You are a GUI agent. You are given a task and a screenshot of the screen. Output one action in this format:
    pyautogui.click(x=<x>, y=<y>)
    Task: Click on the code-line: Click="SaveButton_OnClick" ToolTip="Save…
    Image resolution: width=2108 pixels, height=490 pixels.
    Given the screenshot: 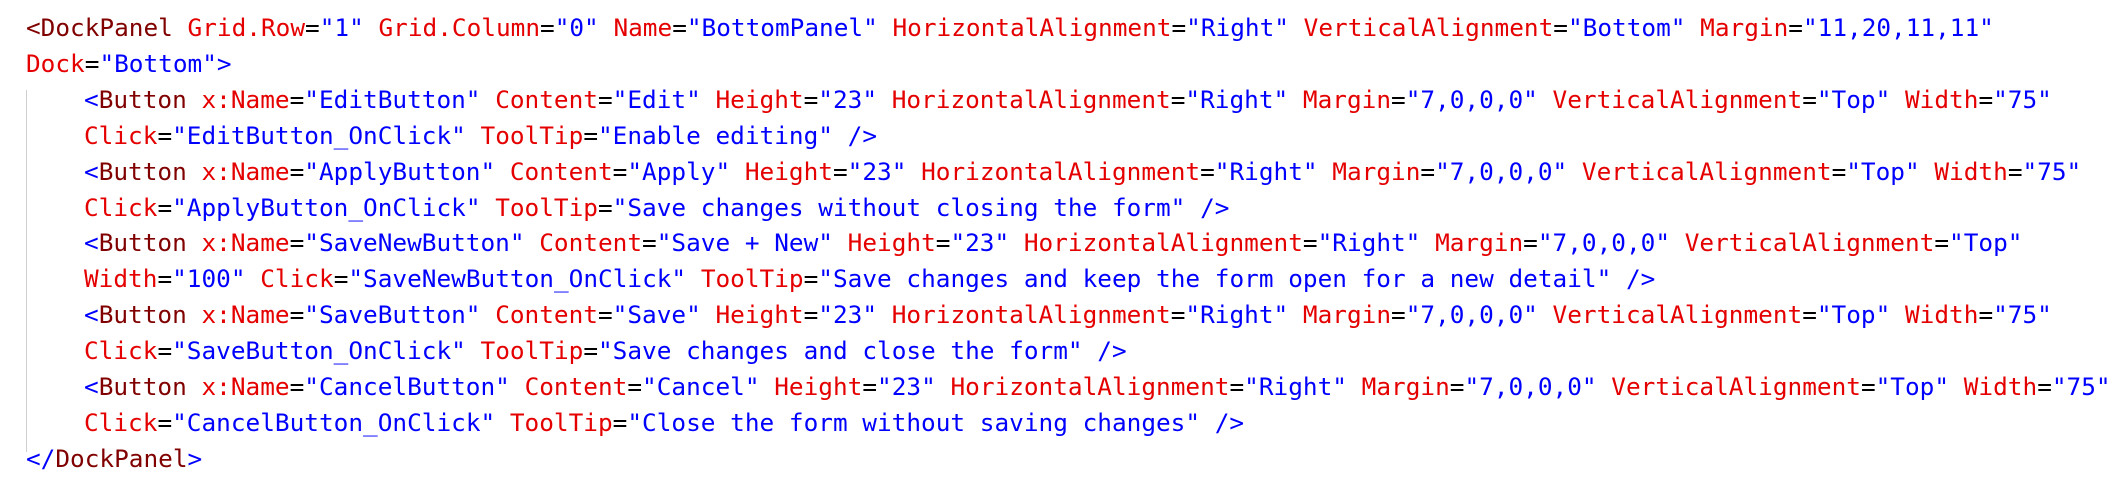 What is the action you would take?
    pyautogui.click(x=605, y=351)
    